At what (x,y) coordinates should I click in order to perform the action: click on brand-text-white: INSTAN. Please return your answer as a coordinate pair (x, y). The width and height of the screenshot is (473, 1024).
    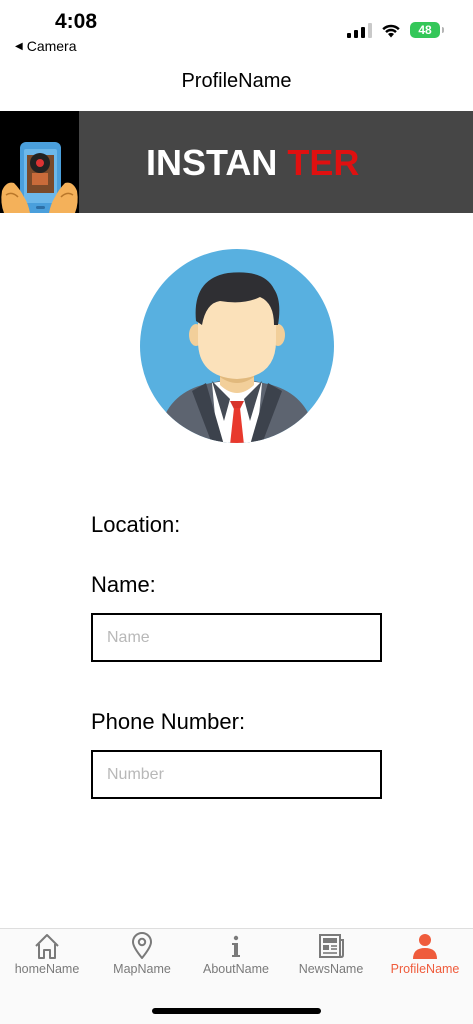
    Looking at the image, I should click on (212, 162).